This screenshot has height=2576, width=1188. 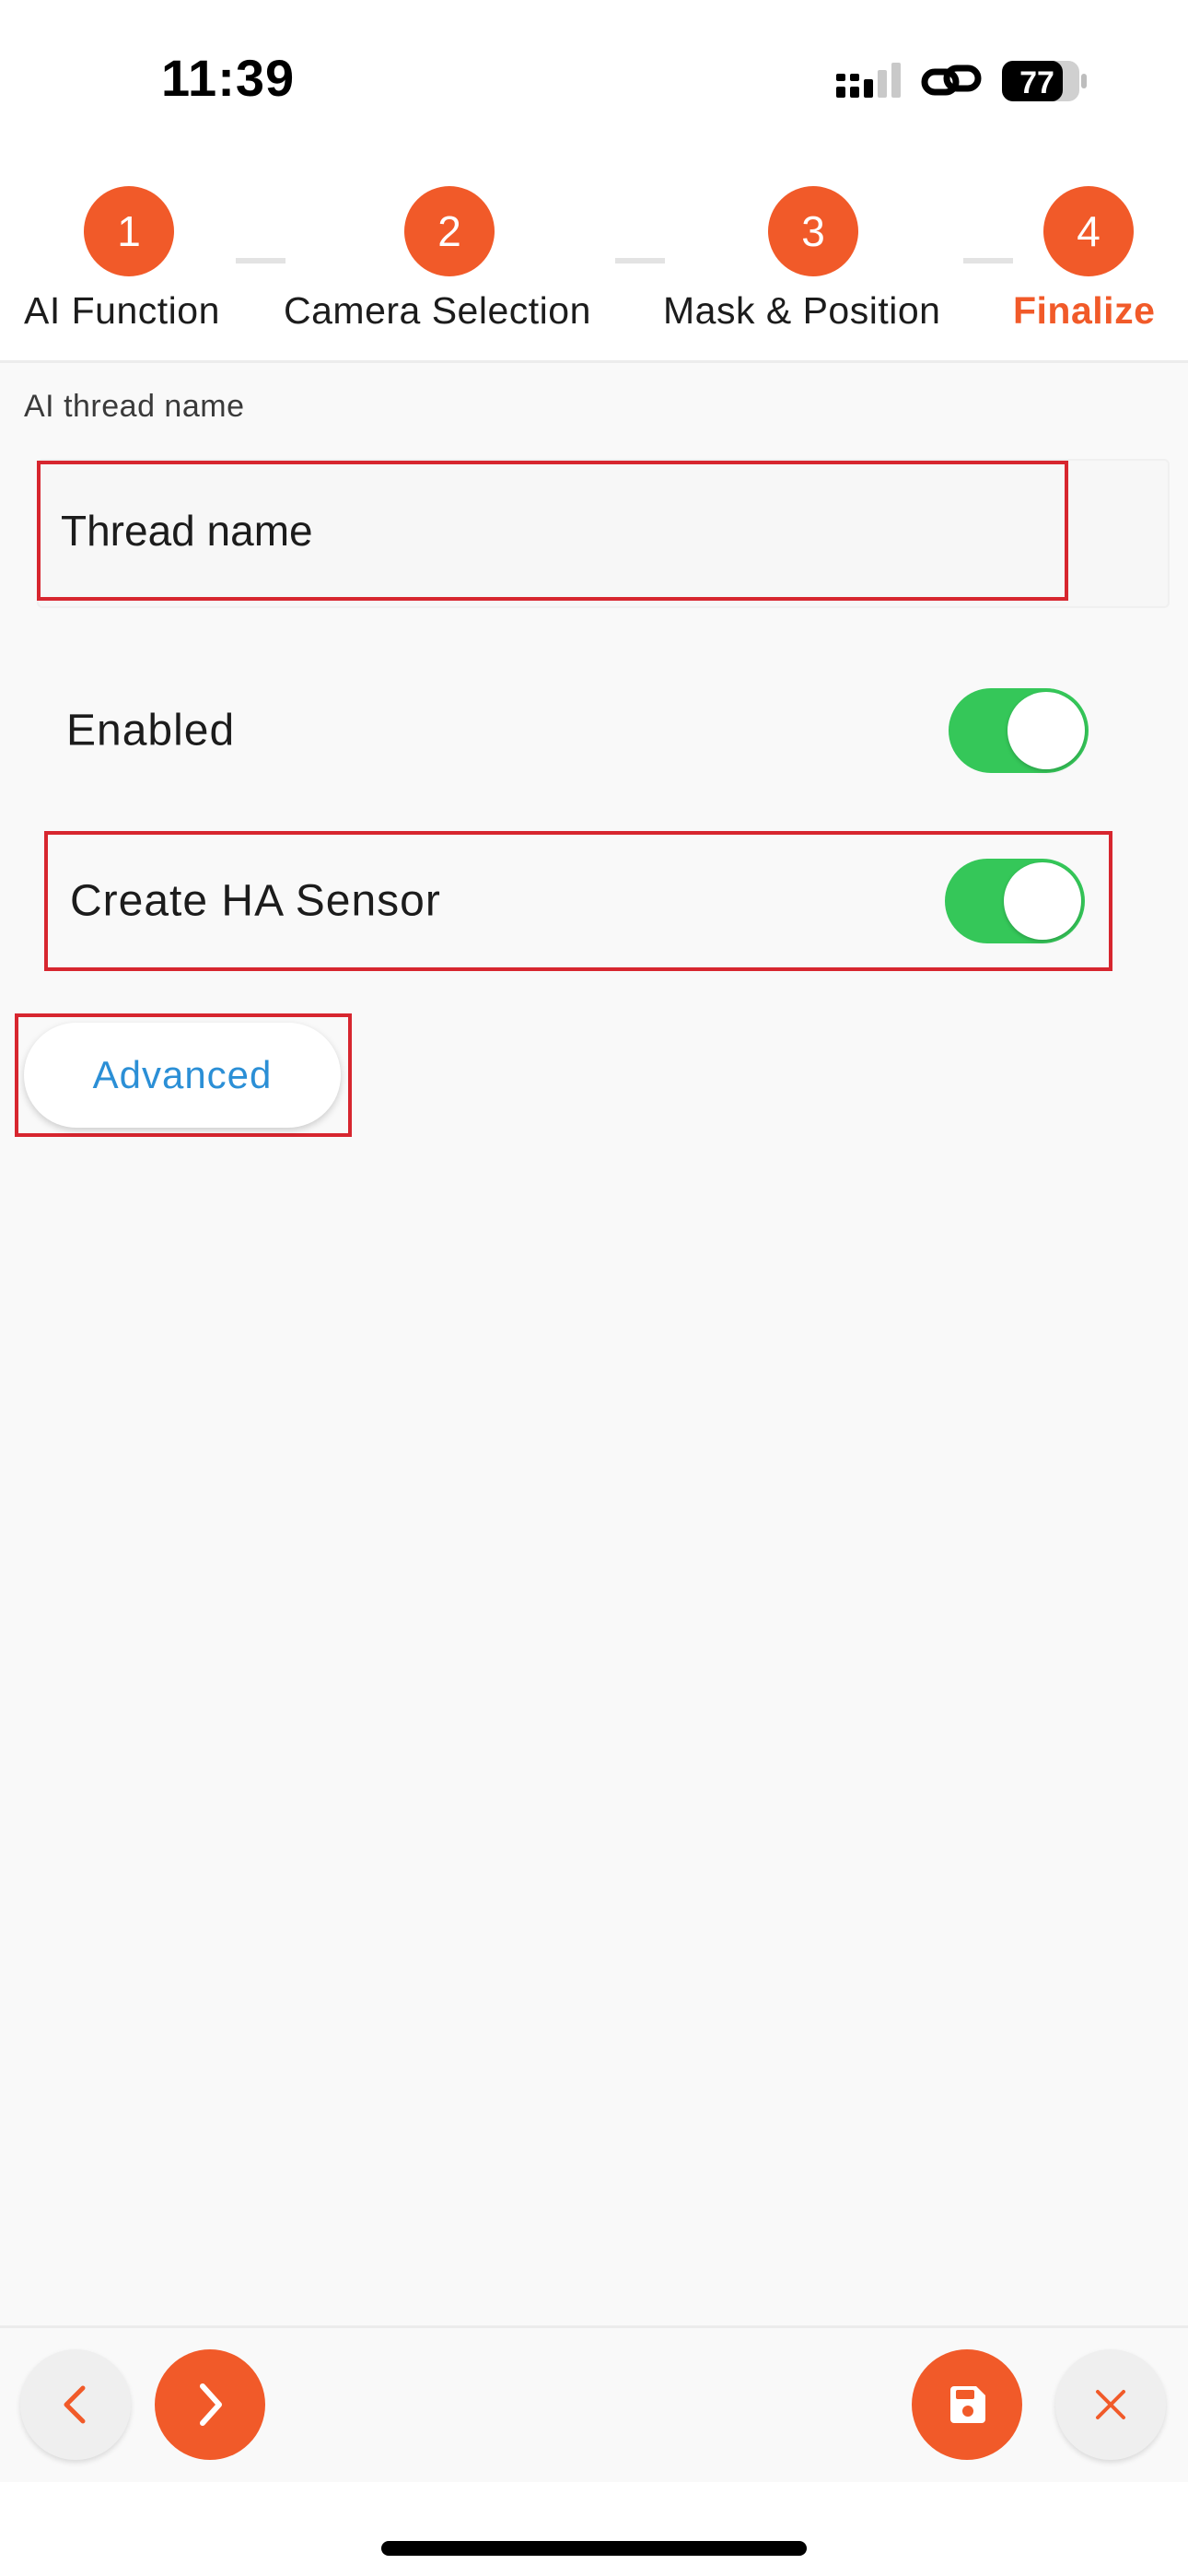 I want to click on back-button, so click(x=76, y=2404).